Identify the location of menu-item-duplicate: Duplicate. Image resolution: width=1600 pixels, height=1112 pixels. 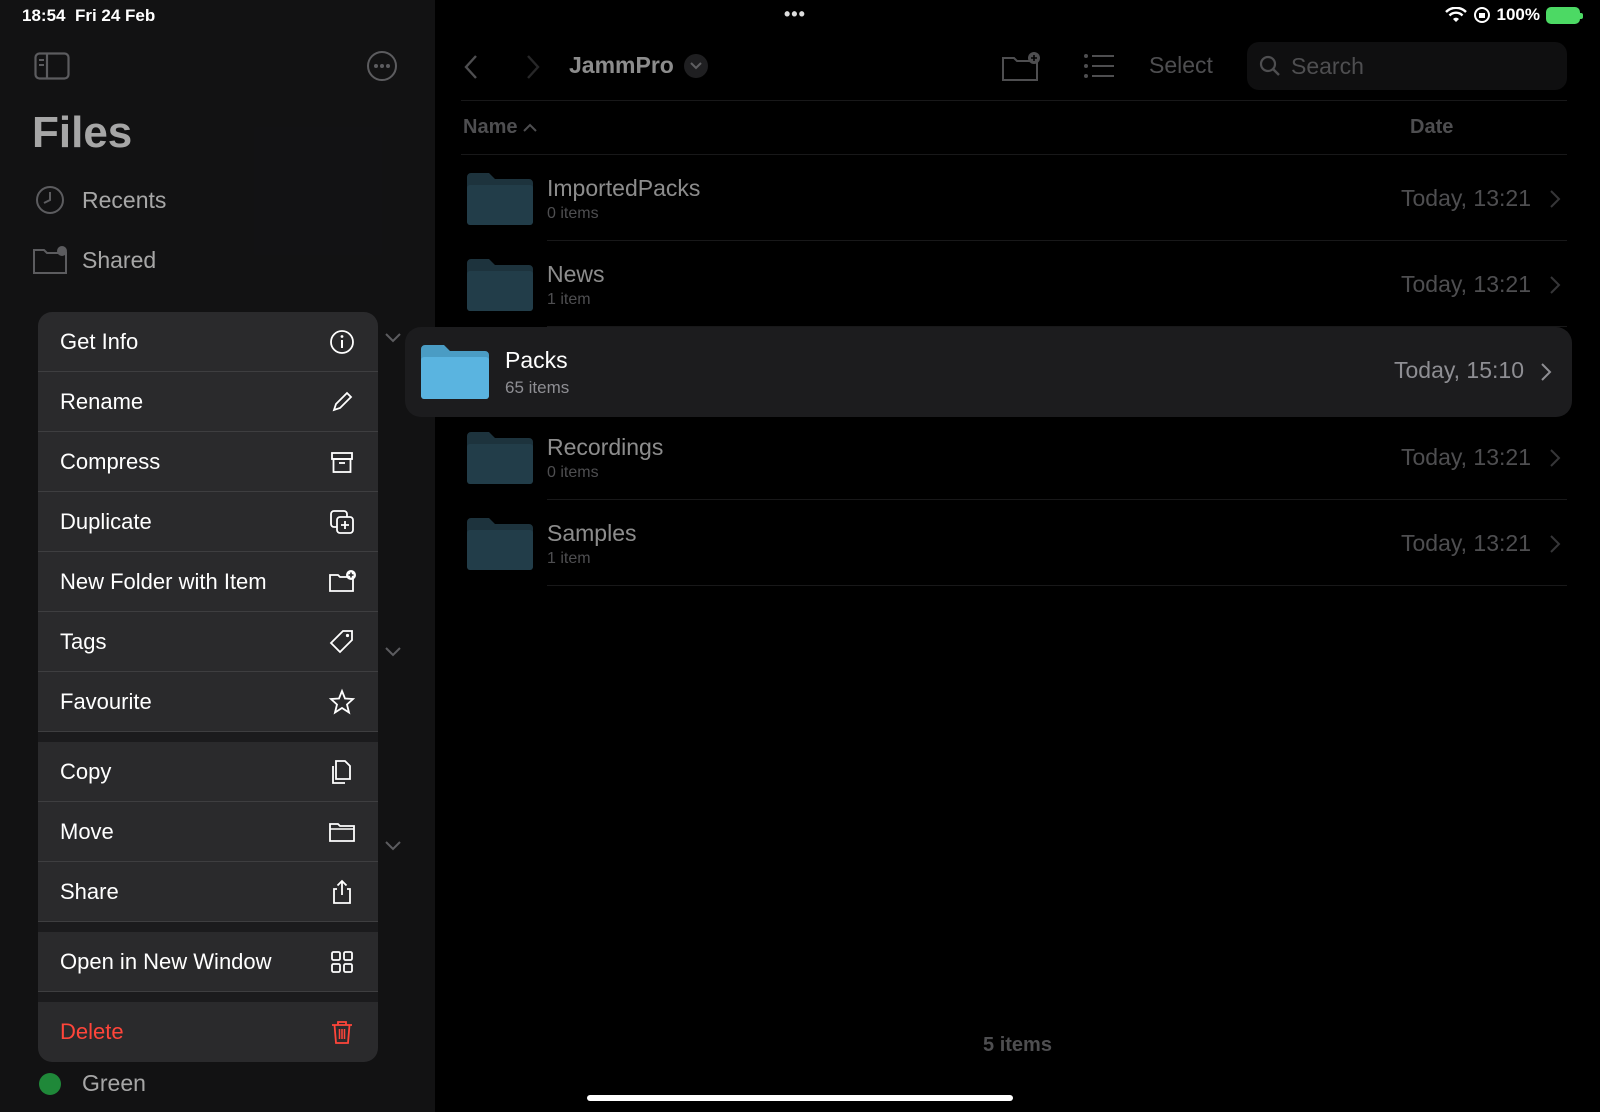
(208, 522).